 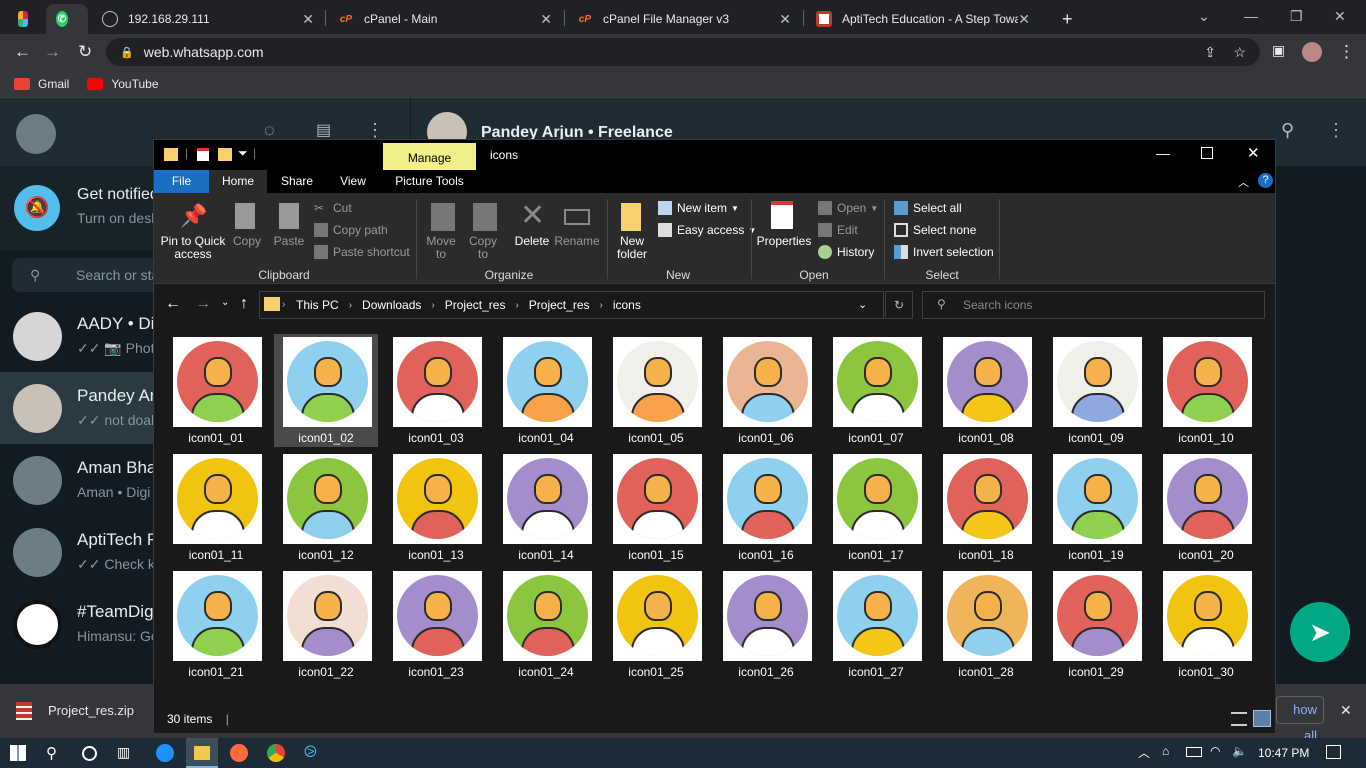 I want to click on tab-ip-address: 192.168.29.111 ✕, so click(x=208, y=19).